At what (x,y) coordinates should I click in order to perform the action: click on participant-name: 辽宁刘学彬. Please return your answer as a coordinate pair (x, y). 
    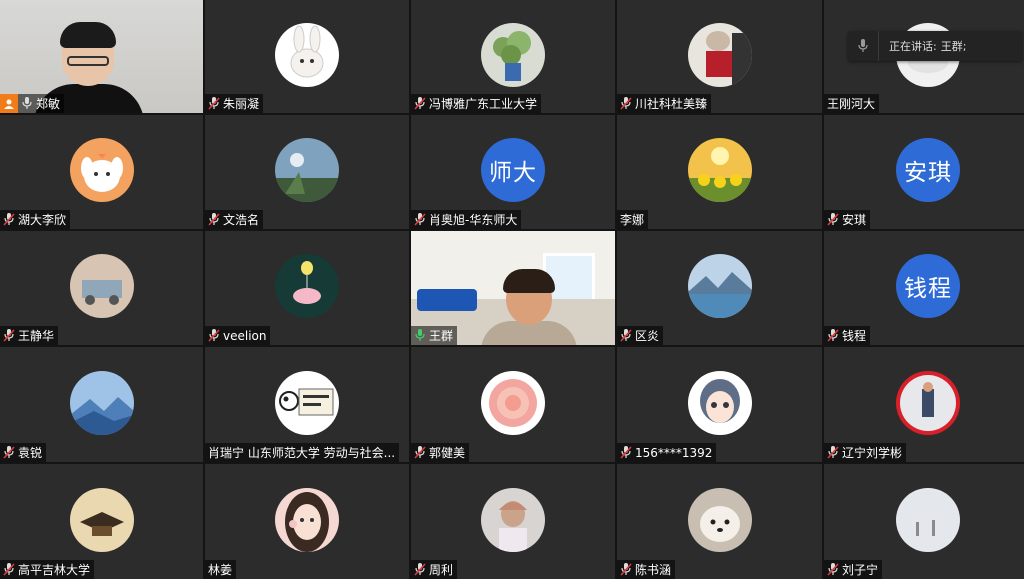
    Looking at the image, I should click on (872, 453).